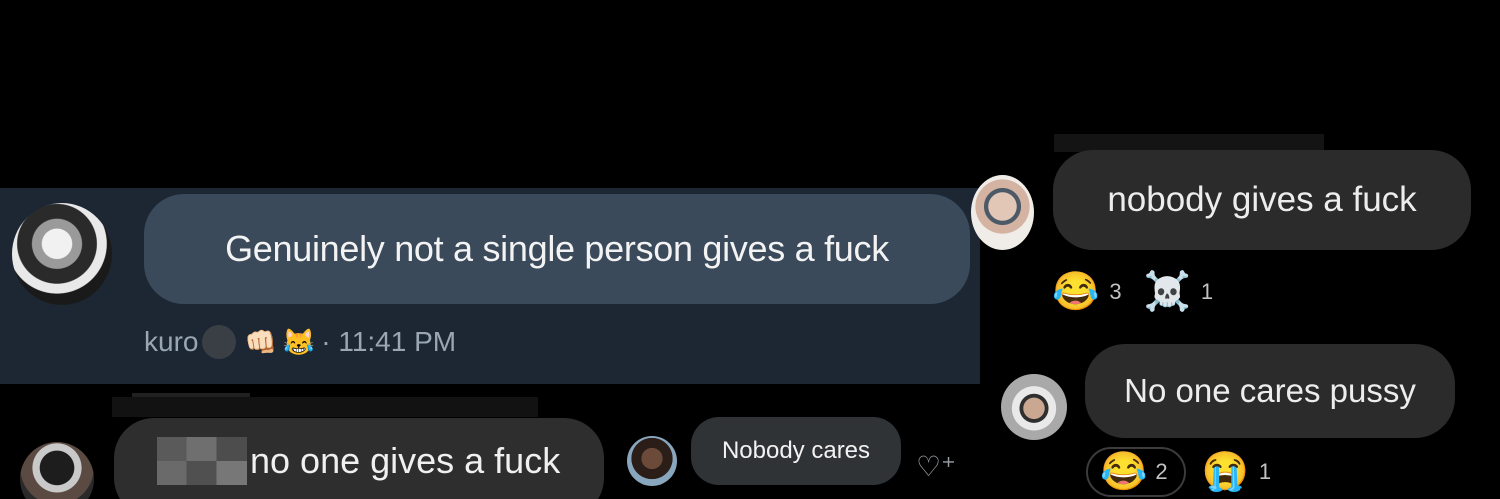 The height and width of the screenshot is (499, 1500). What do you see at coordinates (936, 466) in the screenshot?
I see `heart-plus-icon: ♡⁺` at bounding box center [936, 466].